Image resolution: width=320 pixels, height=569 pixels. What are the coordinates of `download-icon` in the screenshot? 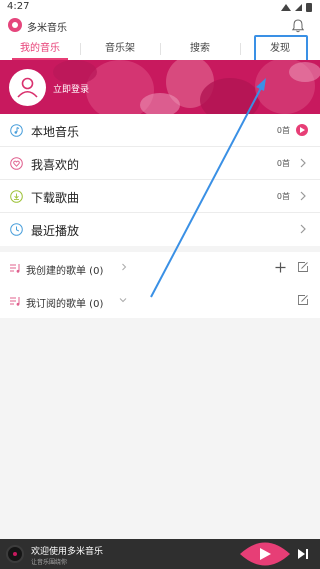 It's located at (16, 196).